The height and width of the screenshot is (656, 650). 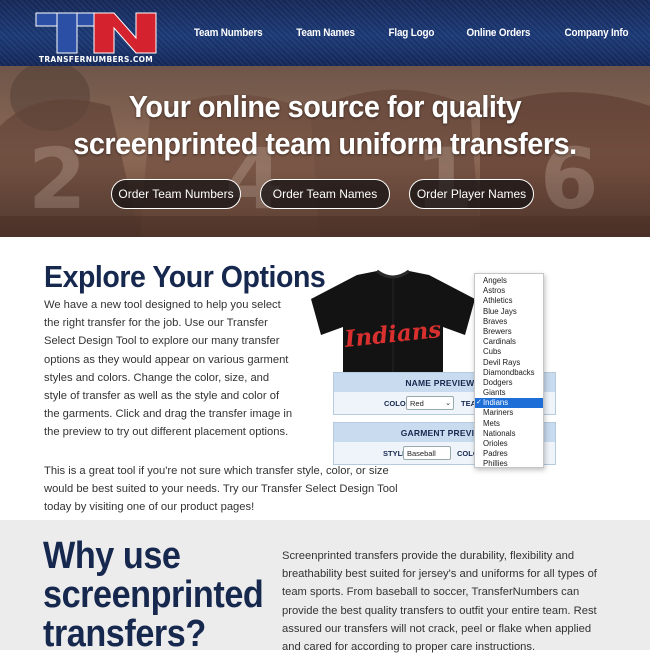 I want to click on nav-flag-logo: Flag Logo, so click(x=411, y=33).